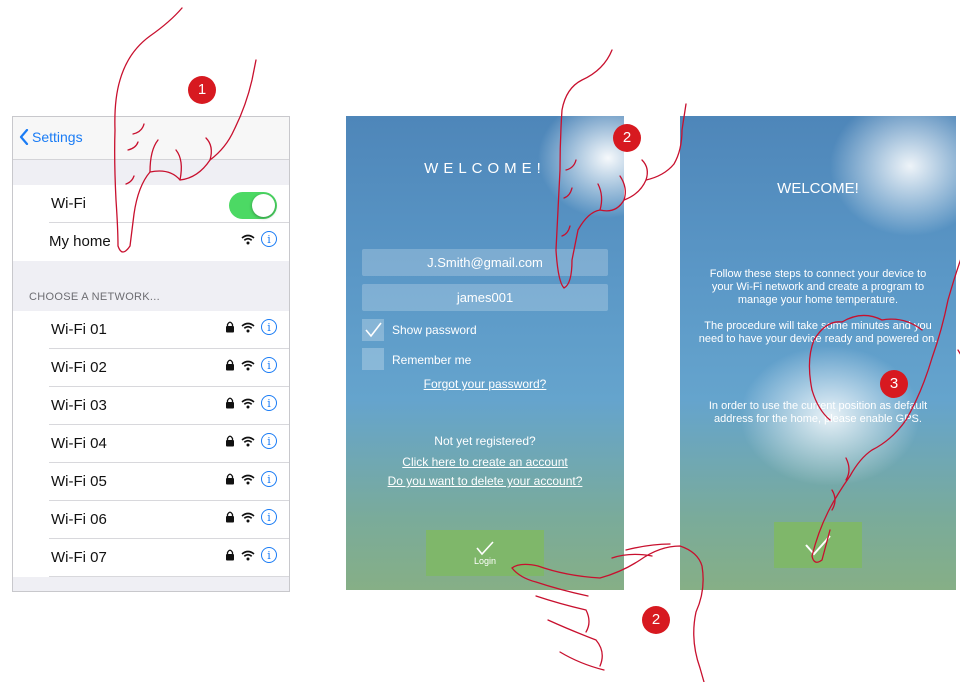 The width and height of the screenshot is (960, 682). I want to click on network-row: Wi-Fi 04 i, so click(151, 444).